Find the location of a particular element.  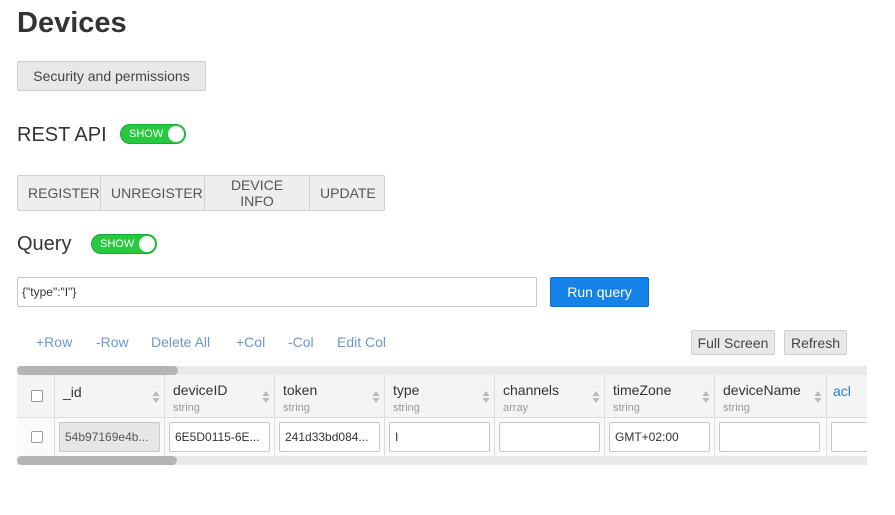

column-header-acl: acl is located at coordinates (847, 396).